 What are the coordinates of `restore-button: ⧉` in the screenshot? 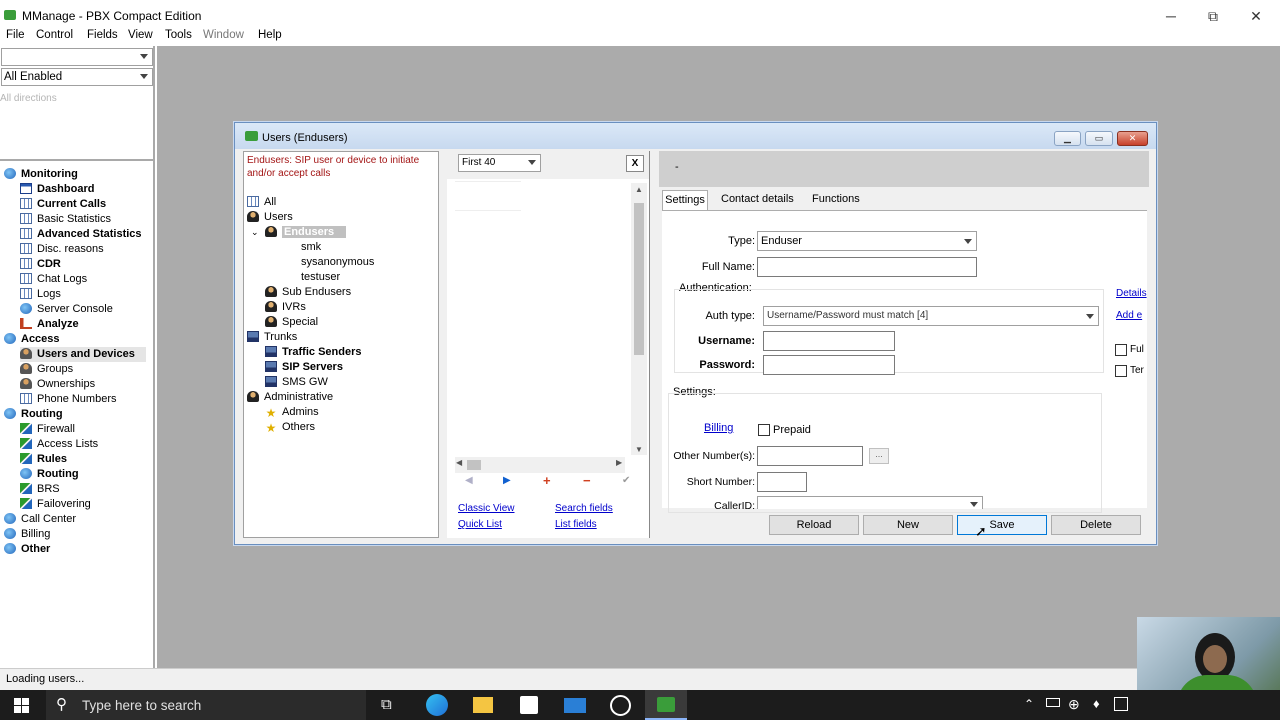 It's located at (1213, 16).